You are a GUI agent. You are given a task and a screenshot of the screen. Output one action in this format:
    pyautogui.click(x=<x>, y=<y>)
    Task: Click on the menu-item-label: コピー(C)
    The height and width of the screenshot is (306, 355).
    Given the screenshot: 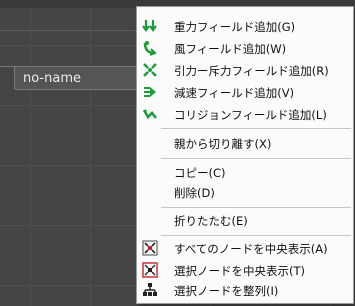 What is the action you would take?
    pyautogui.click(x=200, y=173)
    